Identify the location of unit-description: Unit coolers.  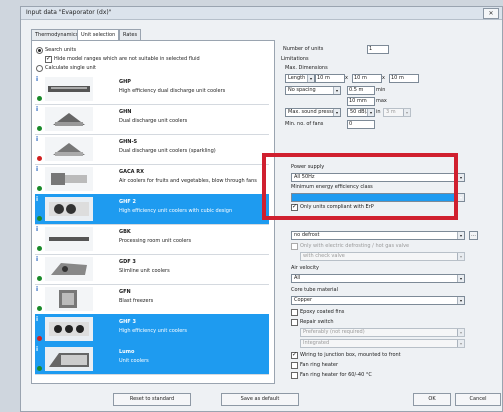
(134, 361).